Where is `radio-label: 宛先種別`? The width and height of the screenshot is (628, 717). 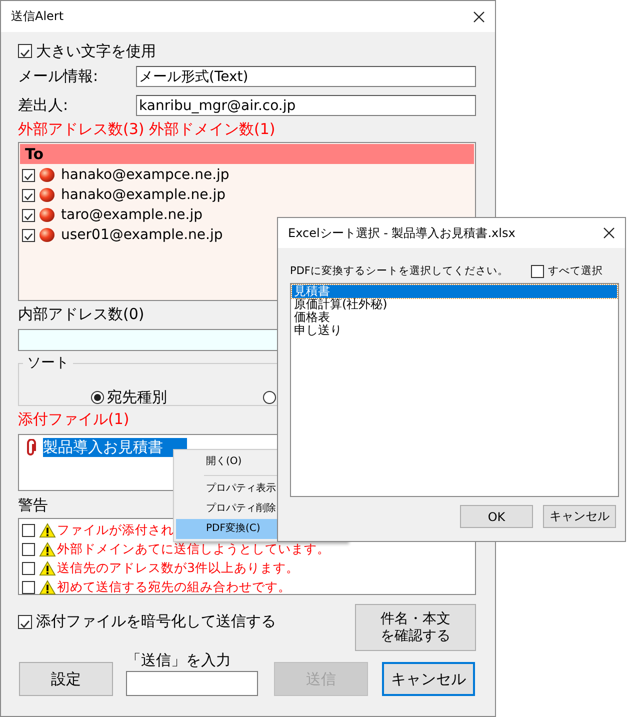
radio-label: 宛先種別 is located at coordinates (137, 397).